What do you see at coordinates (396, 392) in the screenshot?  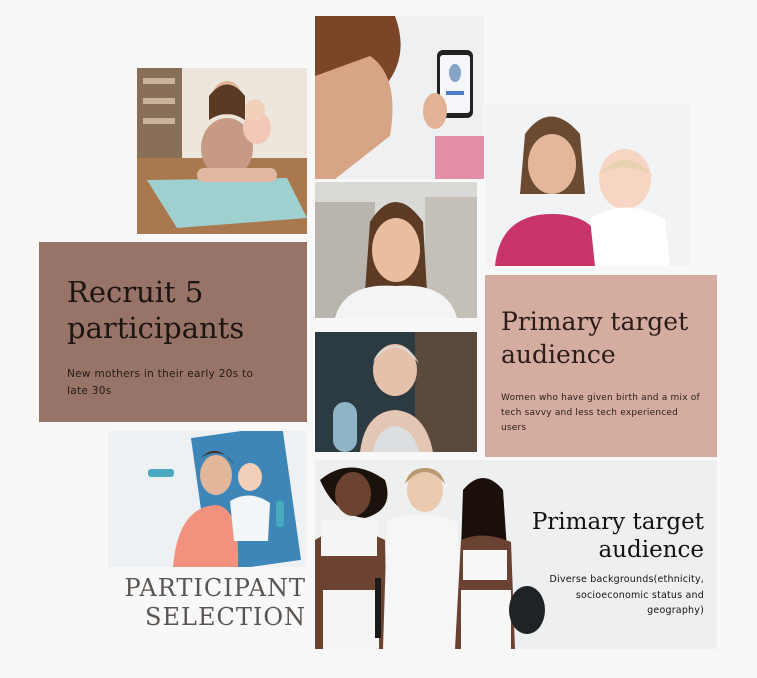 I see `photo-woman-with-yoga-mat` at bounding box center [396, 392].